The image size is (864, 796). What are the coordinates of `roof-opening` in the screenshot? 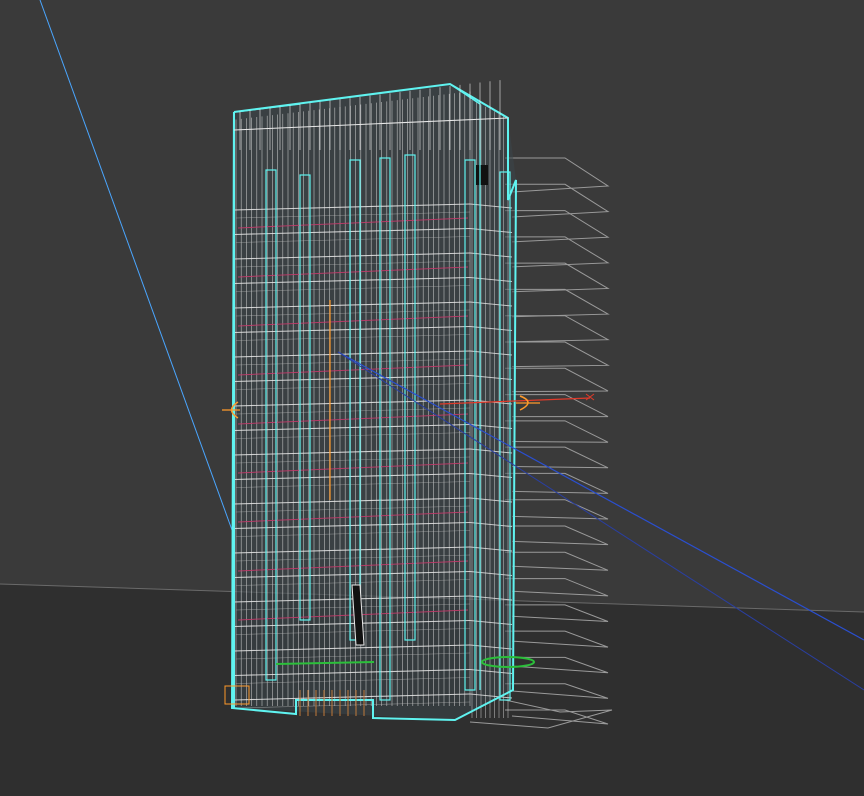 It's located at (482, 175).